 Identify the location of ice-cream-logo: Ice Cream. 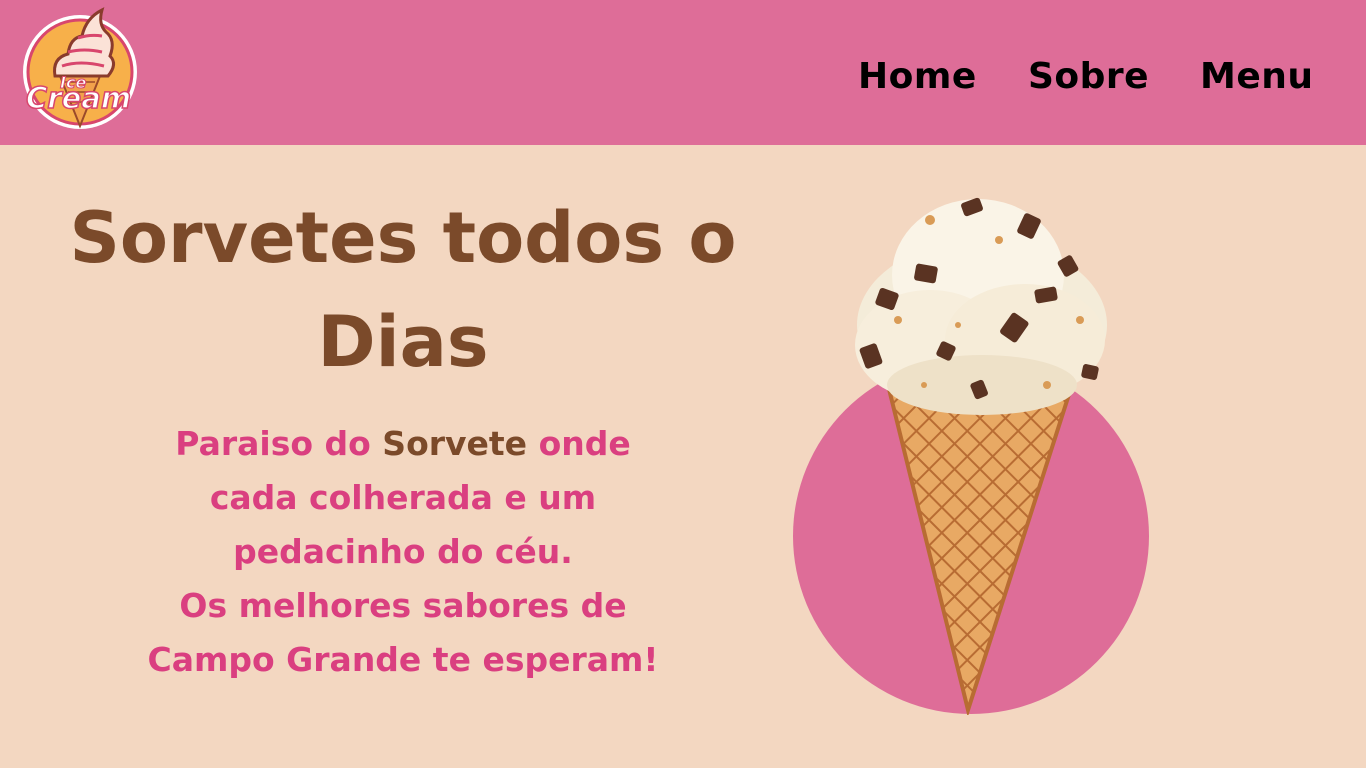
(81, 70).